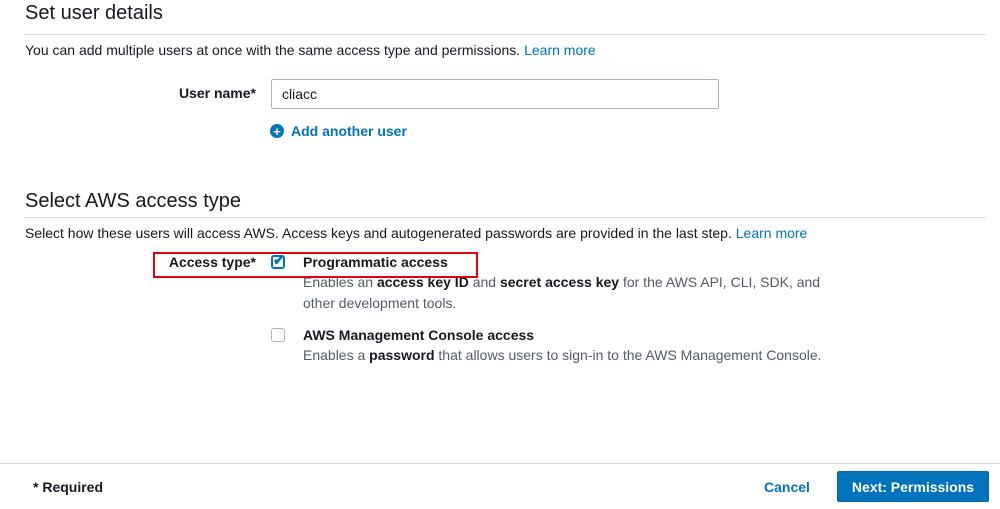 This screenshot has width=1000, height=509. I want to click on desc-bold: secret access key, so click(559, 282).